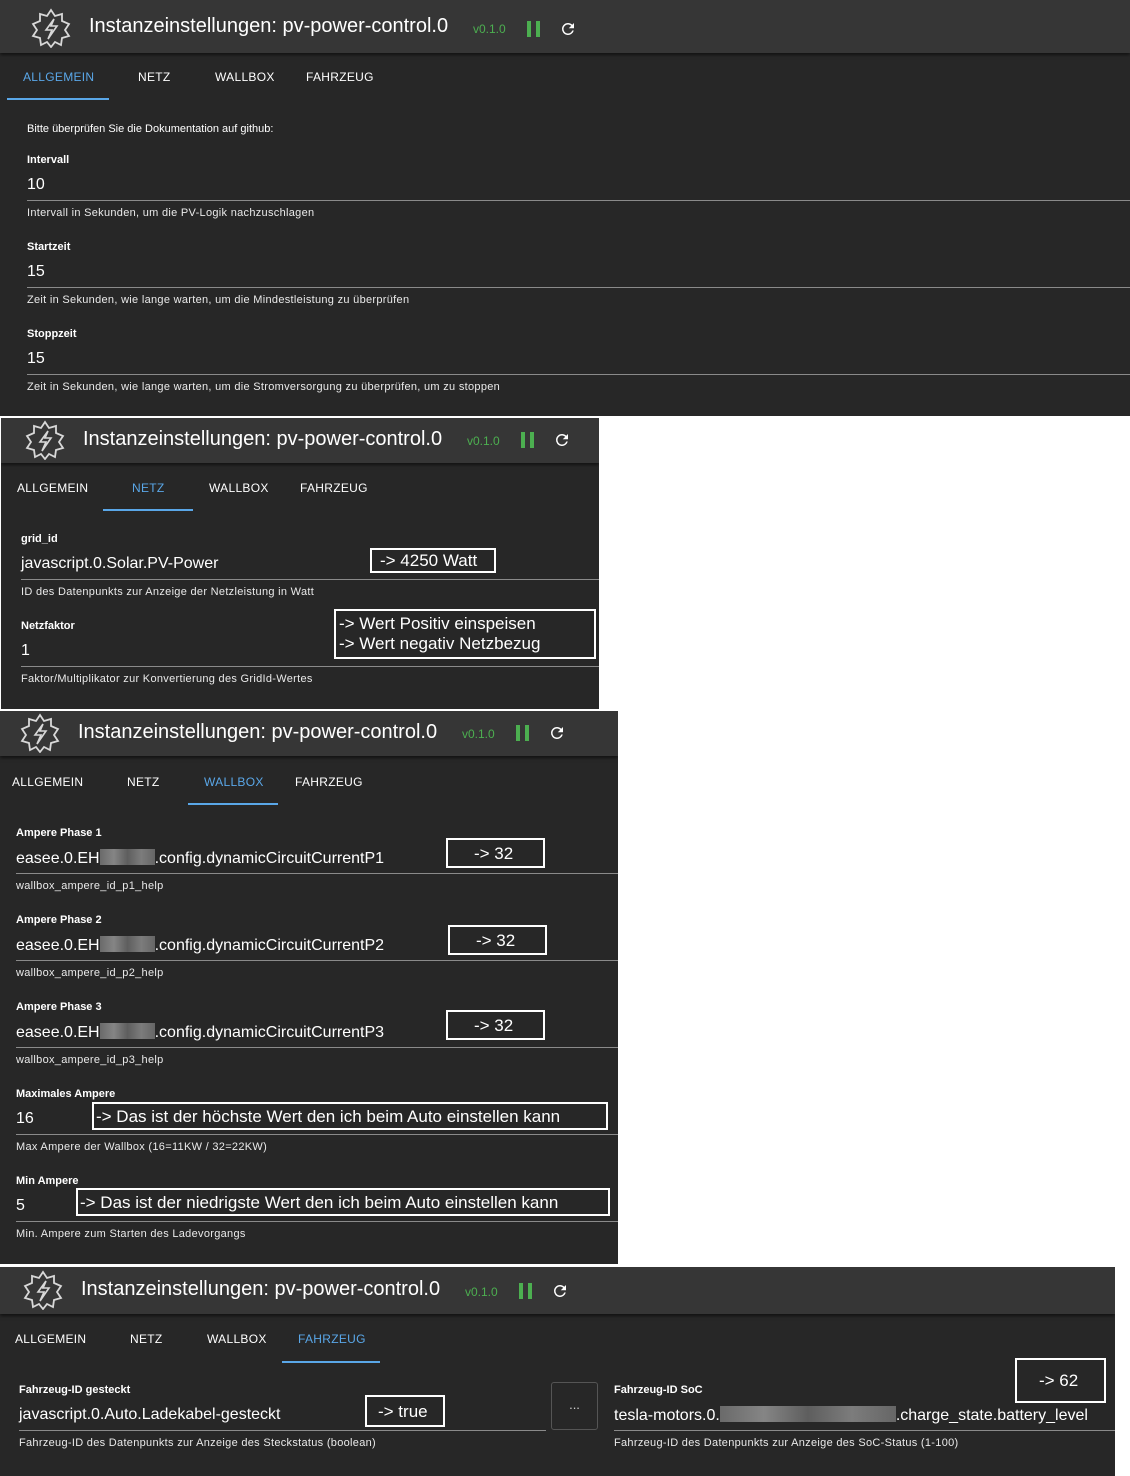  What do you see at coordinates (269, 858) in the screenshot?
I see `ampere-phase-1-suffix: .config.dynamicCircuitCurrentP1` at bounding box center [269, 858].